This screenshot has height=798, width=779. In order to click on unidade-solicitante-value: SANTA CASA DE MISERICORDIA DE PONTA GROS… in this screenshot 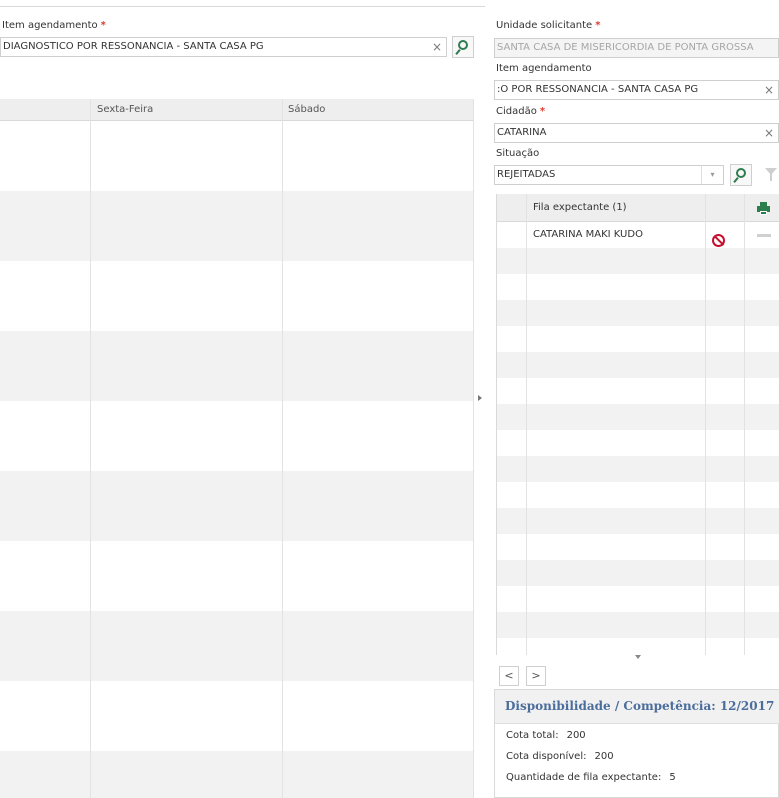, I will do `click(625, 47)`.